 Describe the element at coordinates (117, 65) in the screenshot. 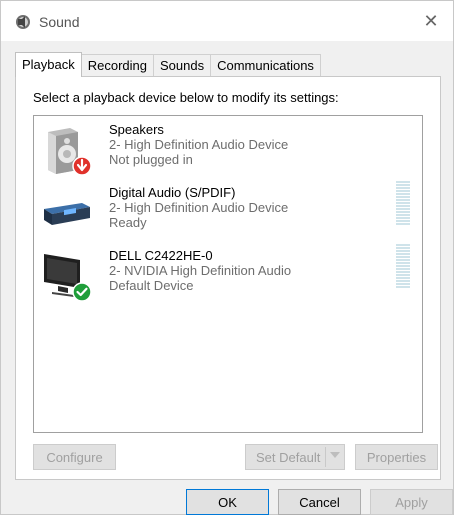

I see `tab-recording: Recording` at that location.